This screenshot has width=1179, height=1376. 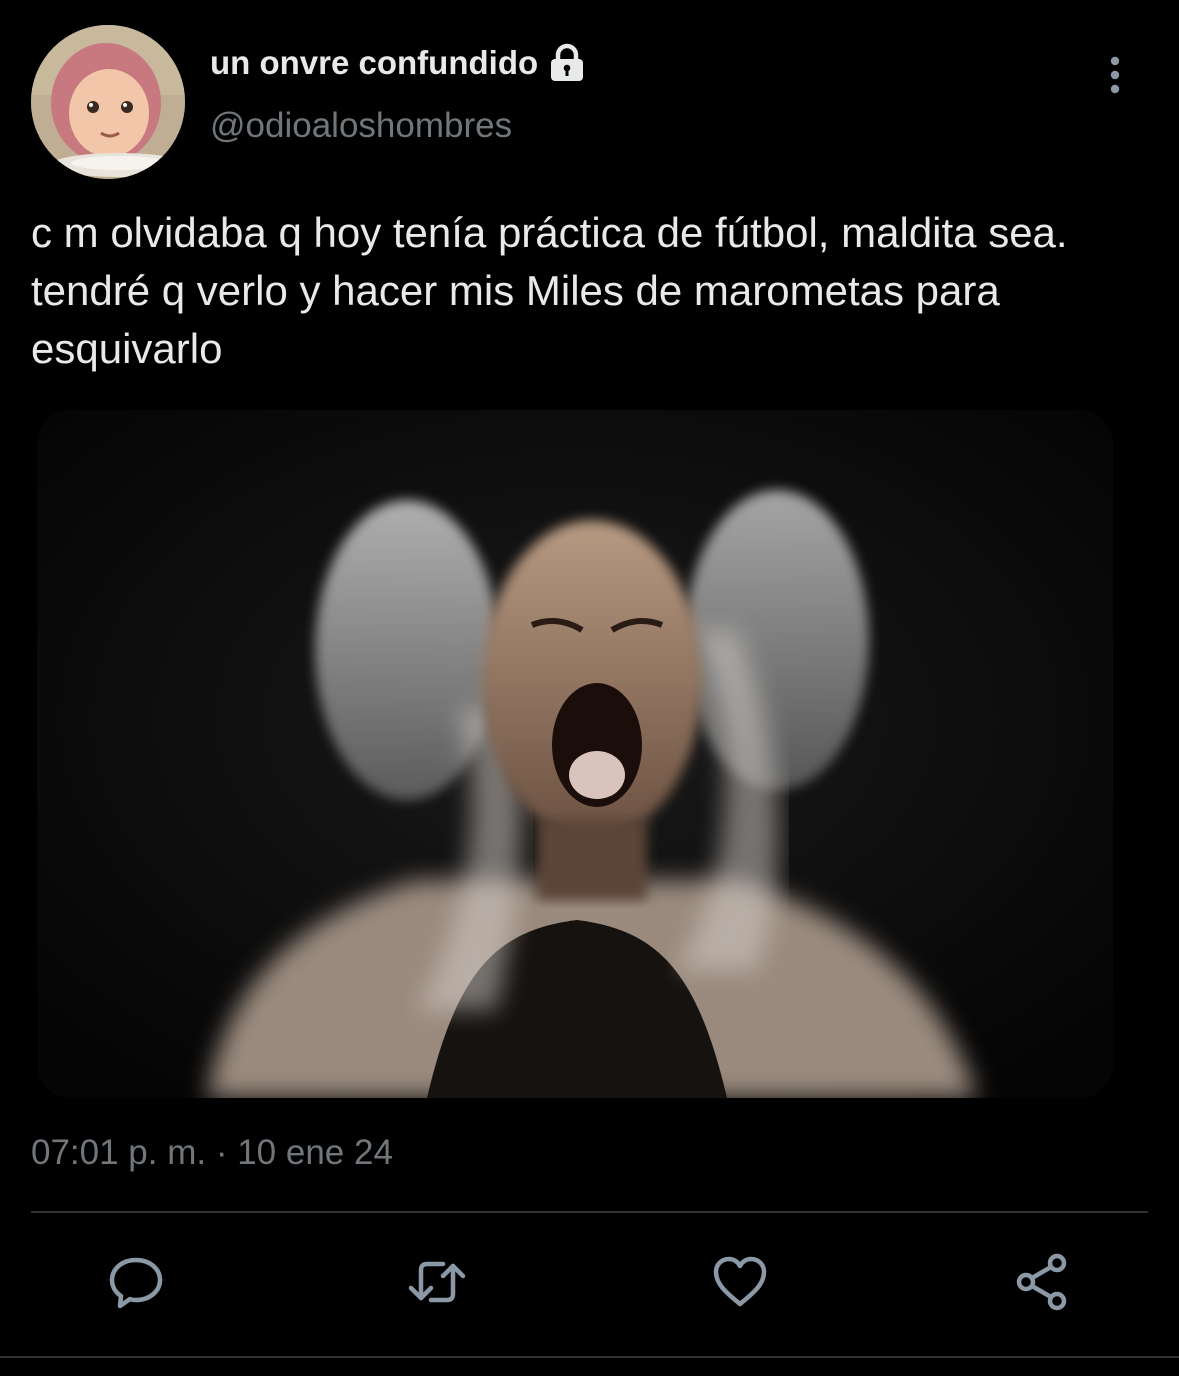 I want to click on retweet-icon, so click(x=437, y=1282).